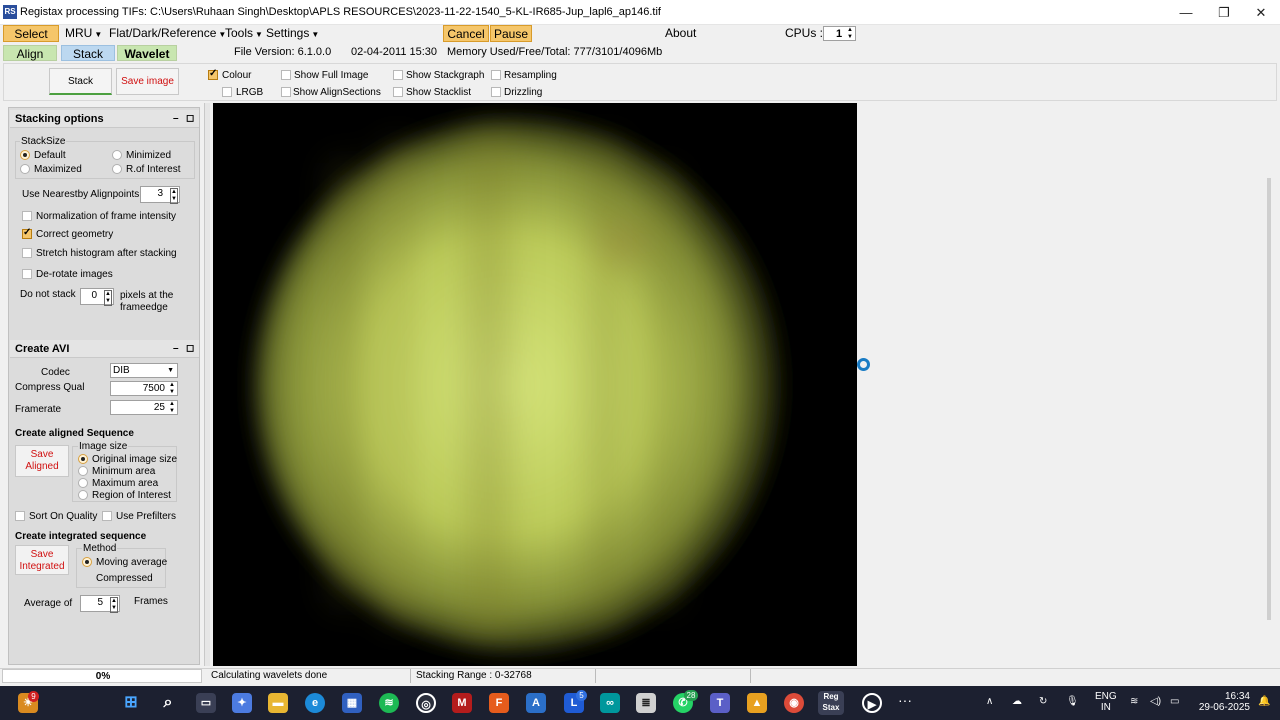 This screenshot has height=720, width=1280. What do you see at coordinates (496, 75) in the screenshot?
I see `resampling-checkbox` at bounding box center [496, 75].